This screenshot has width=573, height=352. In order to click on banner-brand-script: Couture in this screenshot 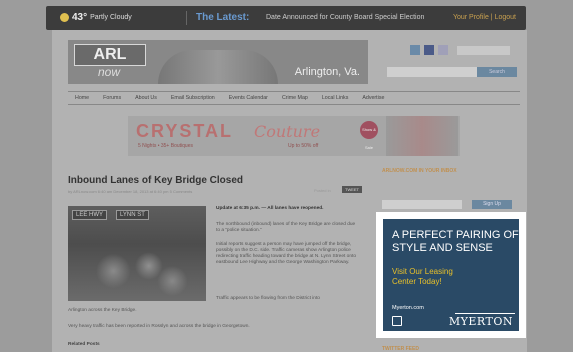, I will do `click(287, 131)`.